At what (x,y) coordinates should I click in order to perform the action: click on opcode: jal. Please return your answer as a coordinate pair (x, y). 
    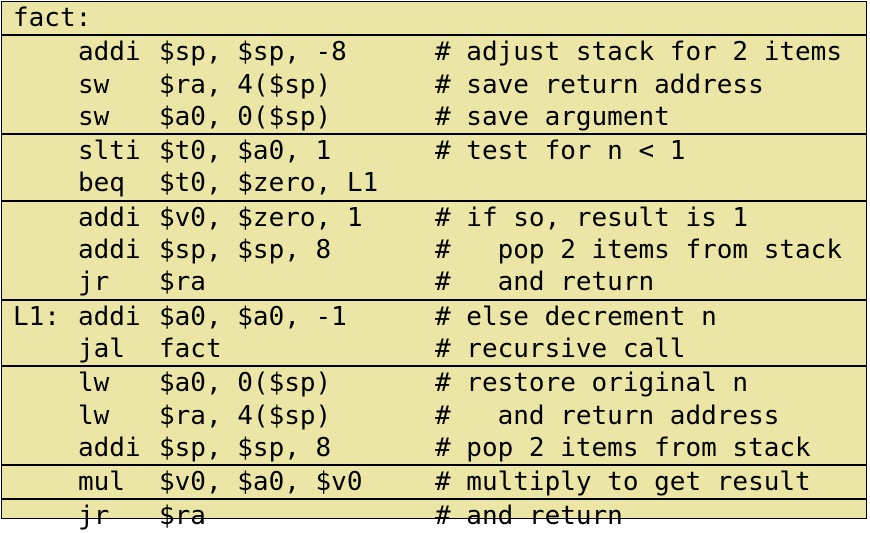
    Looking at the image, I should click on (101, 348).